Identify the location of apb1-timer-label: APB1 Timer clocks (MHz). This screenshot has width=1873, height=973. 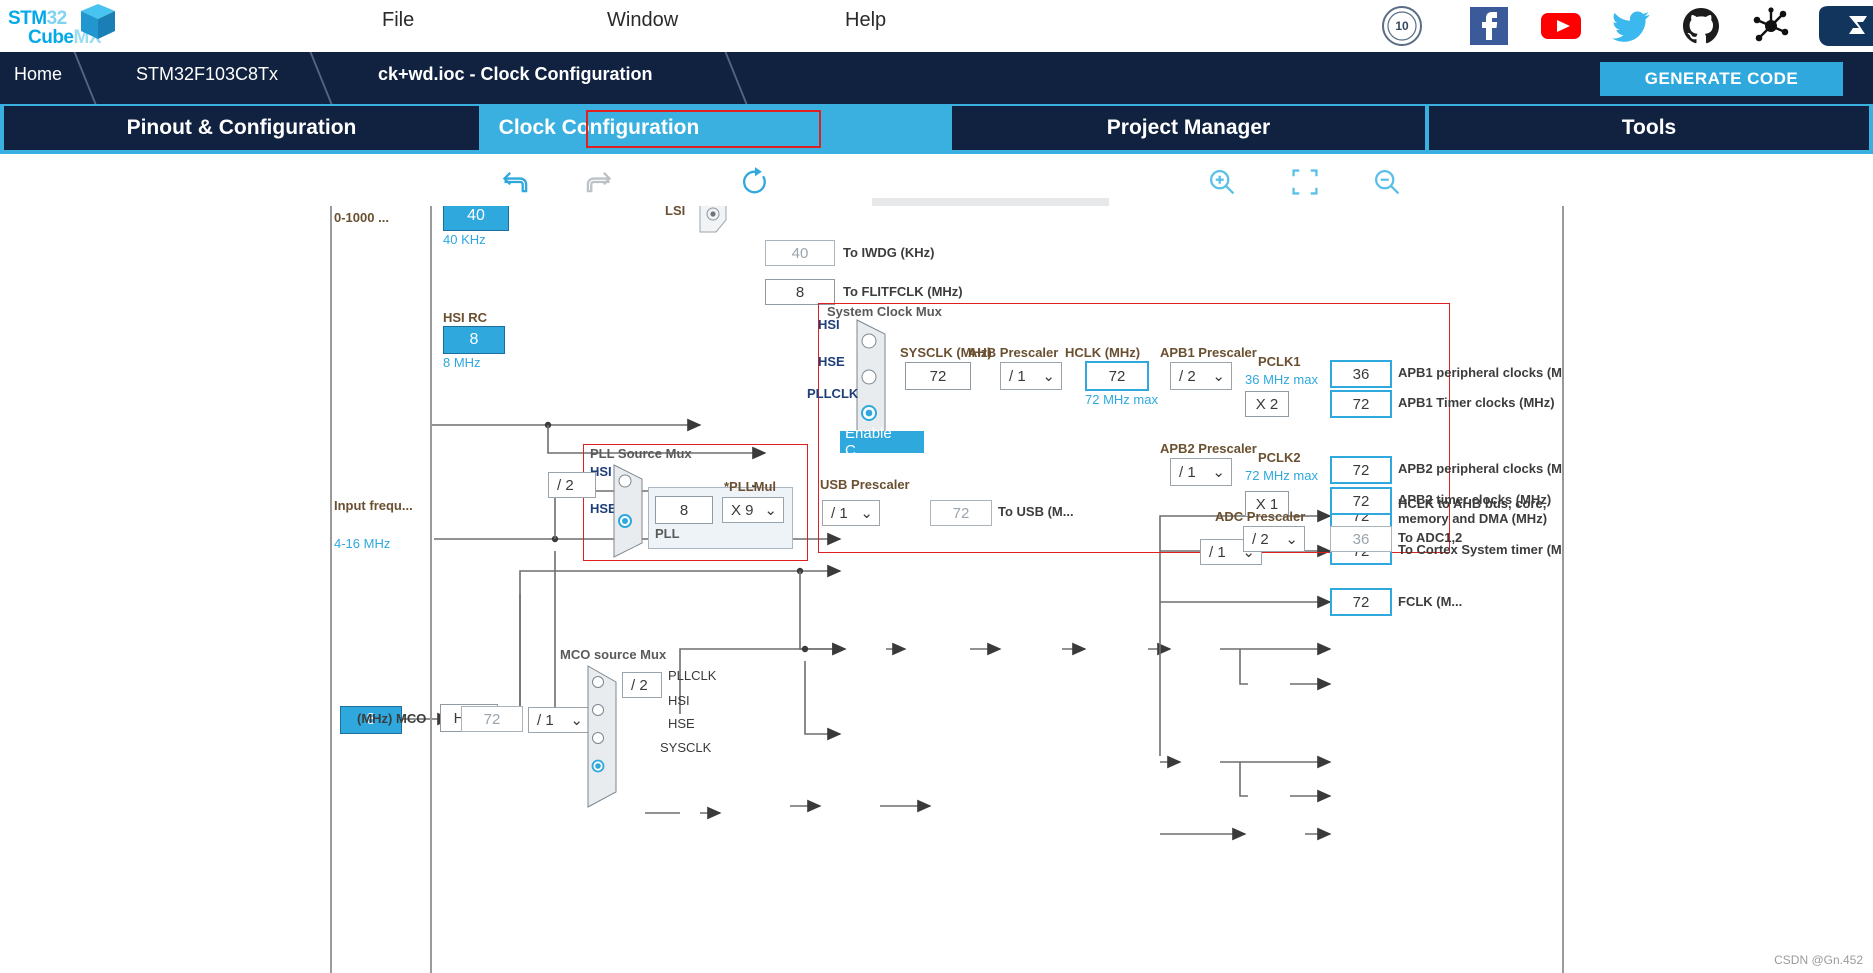
(1476, 402).